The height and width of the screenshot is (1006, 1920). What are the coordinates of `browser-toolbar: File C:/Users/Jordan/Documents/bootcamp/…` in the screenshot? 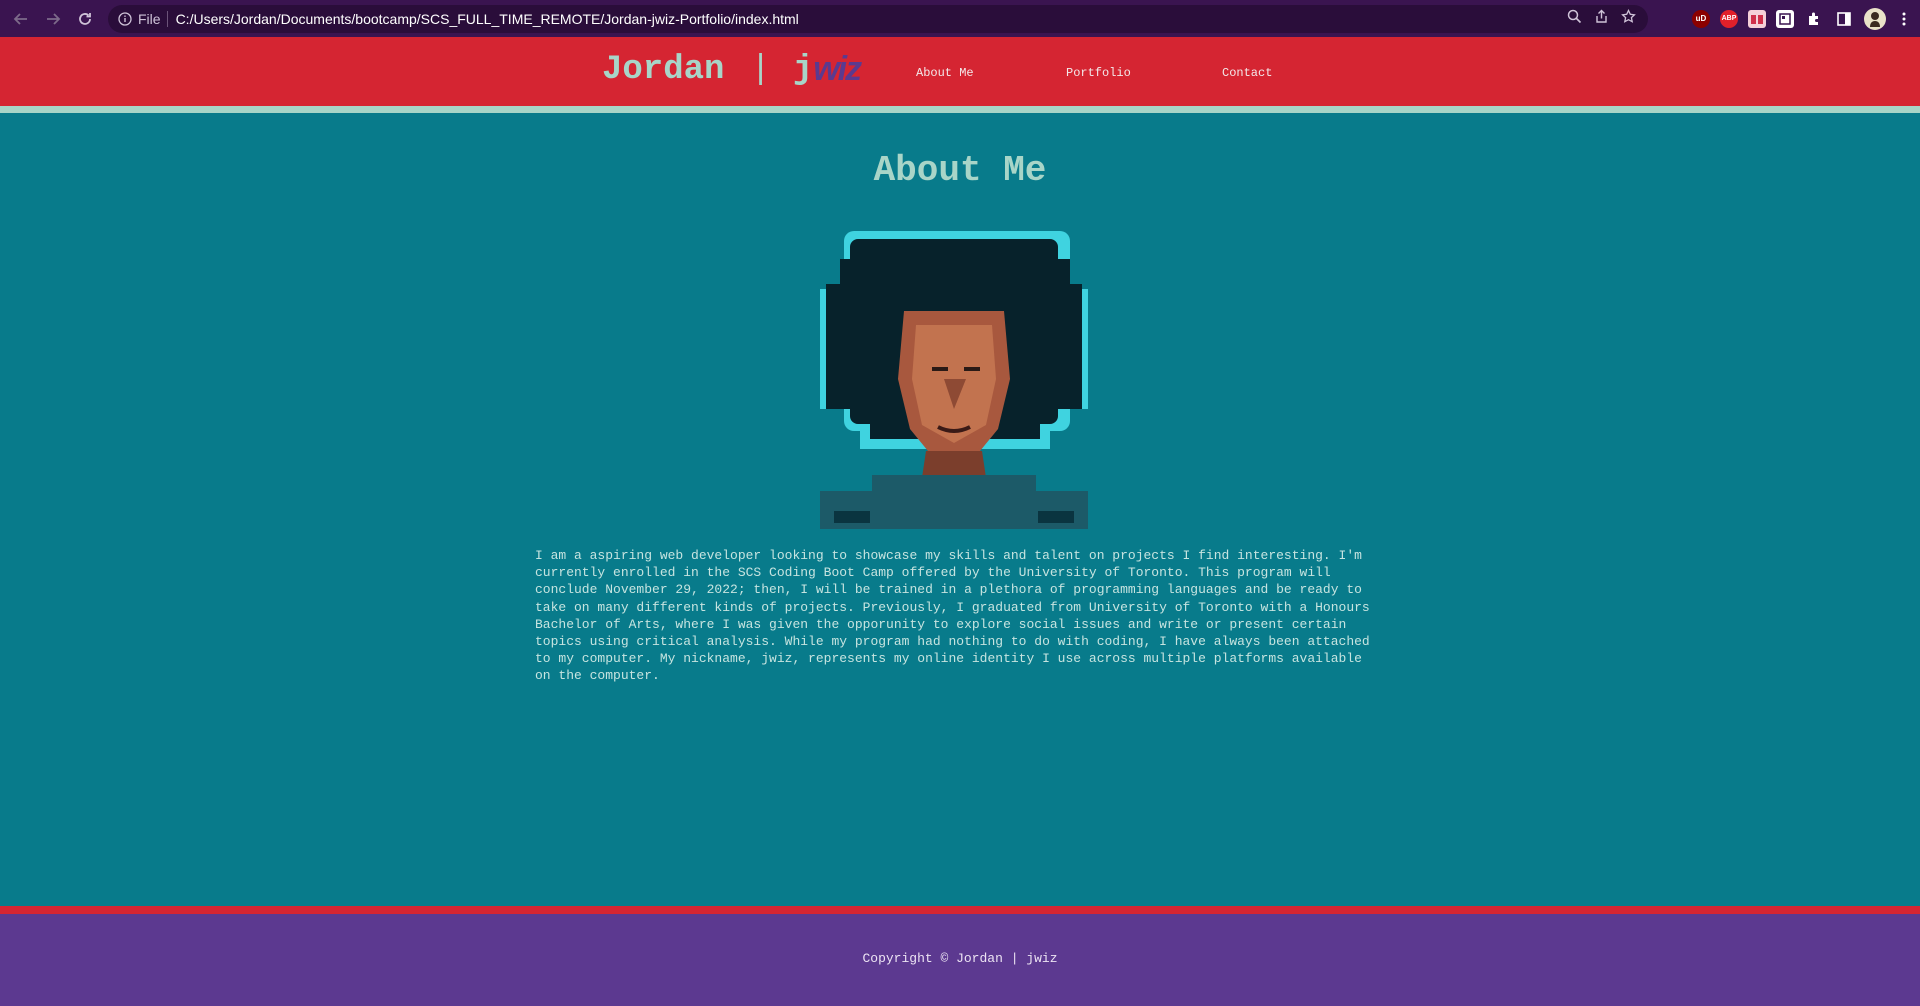 It's located at (960, 18).